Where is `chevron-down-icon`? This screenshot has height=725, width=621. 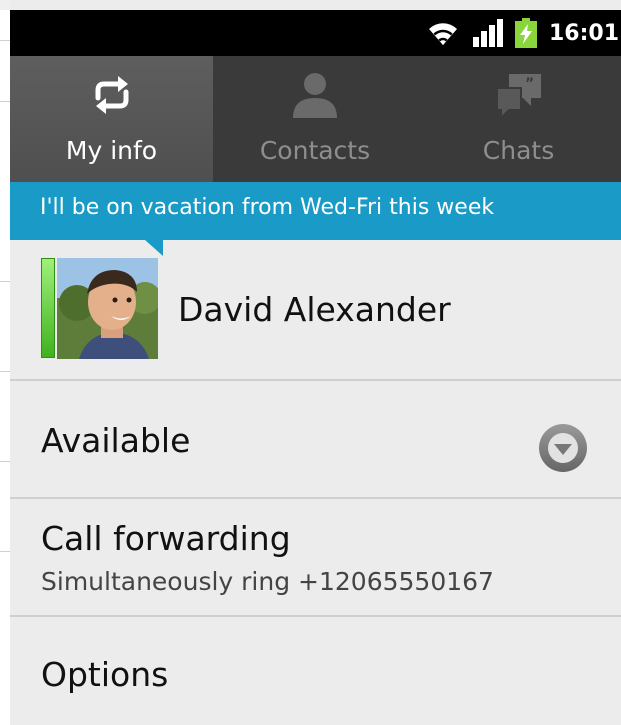 chevron-down-icon is located at coordinates (563, 448).